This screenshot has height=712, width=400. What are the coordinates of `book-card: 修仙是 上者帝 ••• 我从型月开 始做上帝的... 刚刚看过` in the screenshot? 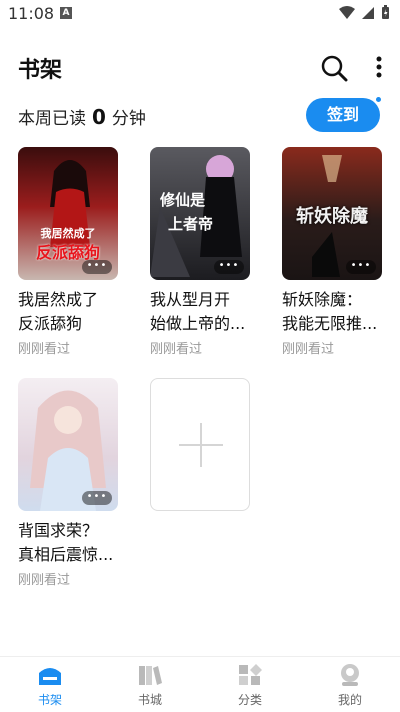 It's located at (200, 252).